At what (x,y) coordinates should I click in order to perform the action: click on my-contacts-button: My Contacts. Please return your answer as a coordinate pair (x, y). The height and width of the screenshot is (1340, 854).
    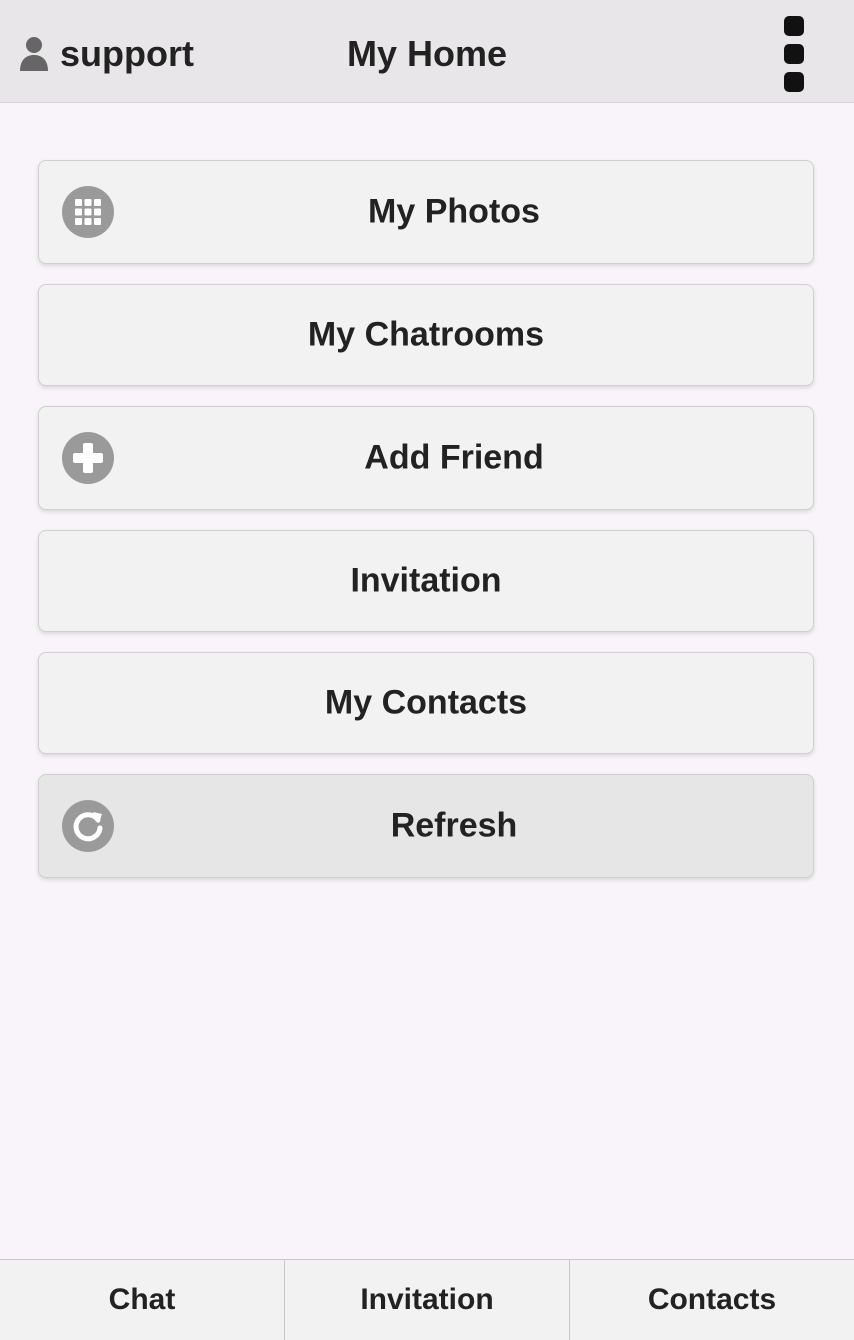
    Looking at the image, I should click on (426, 703).